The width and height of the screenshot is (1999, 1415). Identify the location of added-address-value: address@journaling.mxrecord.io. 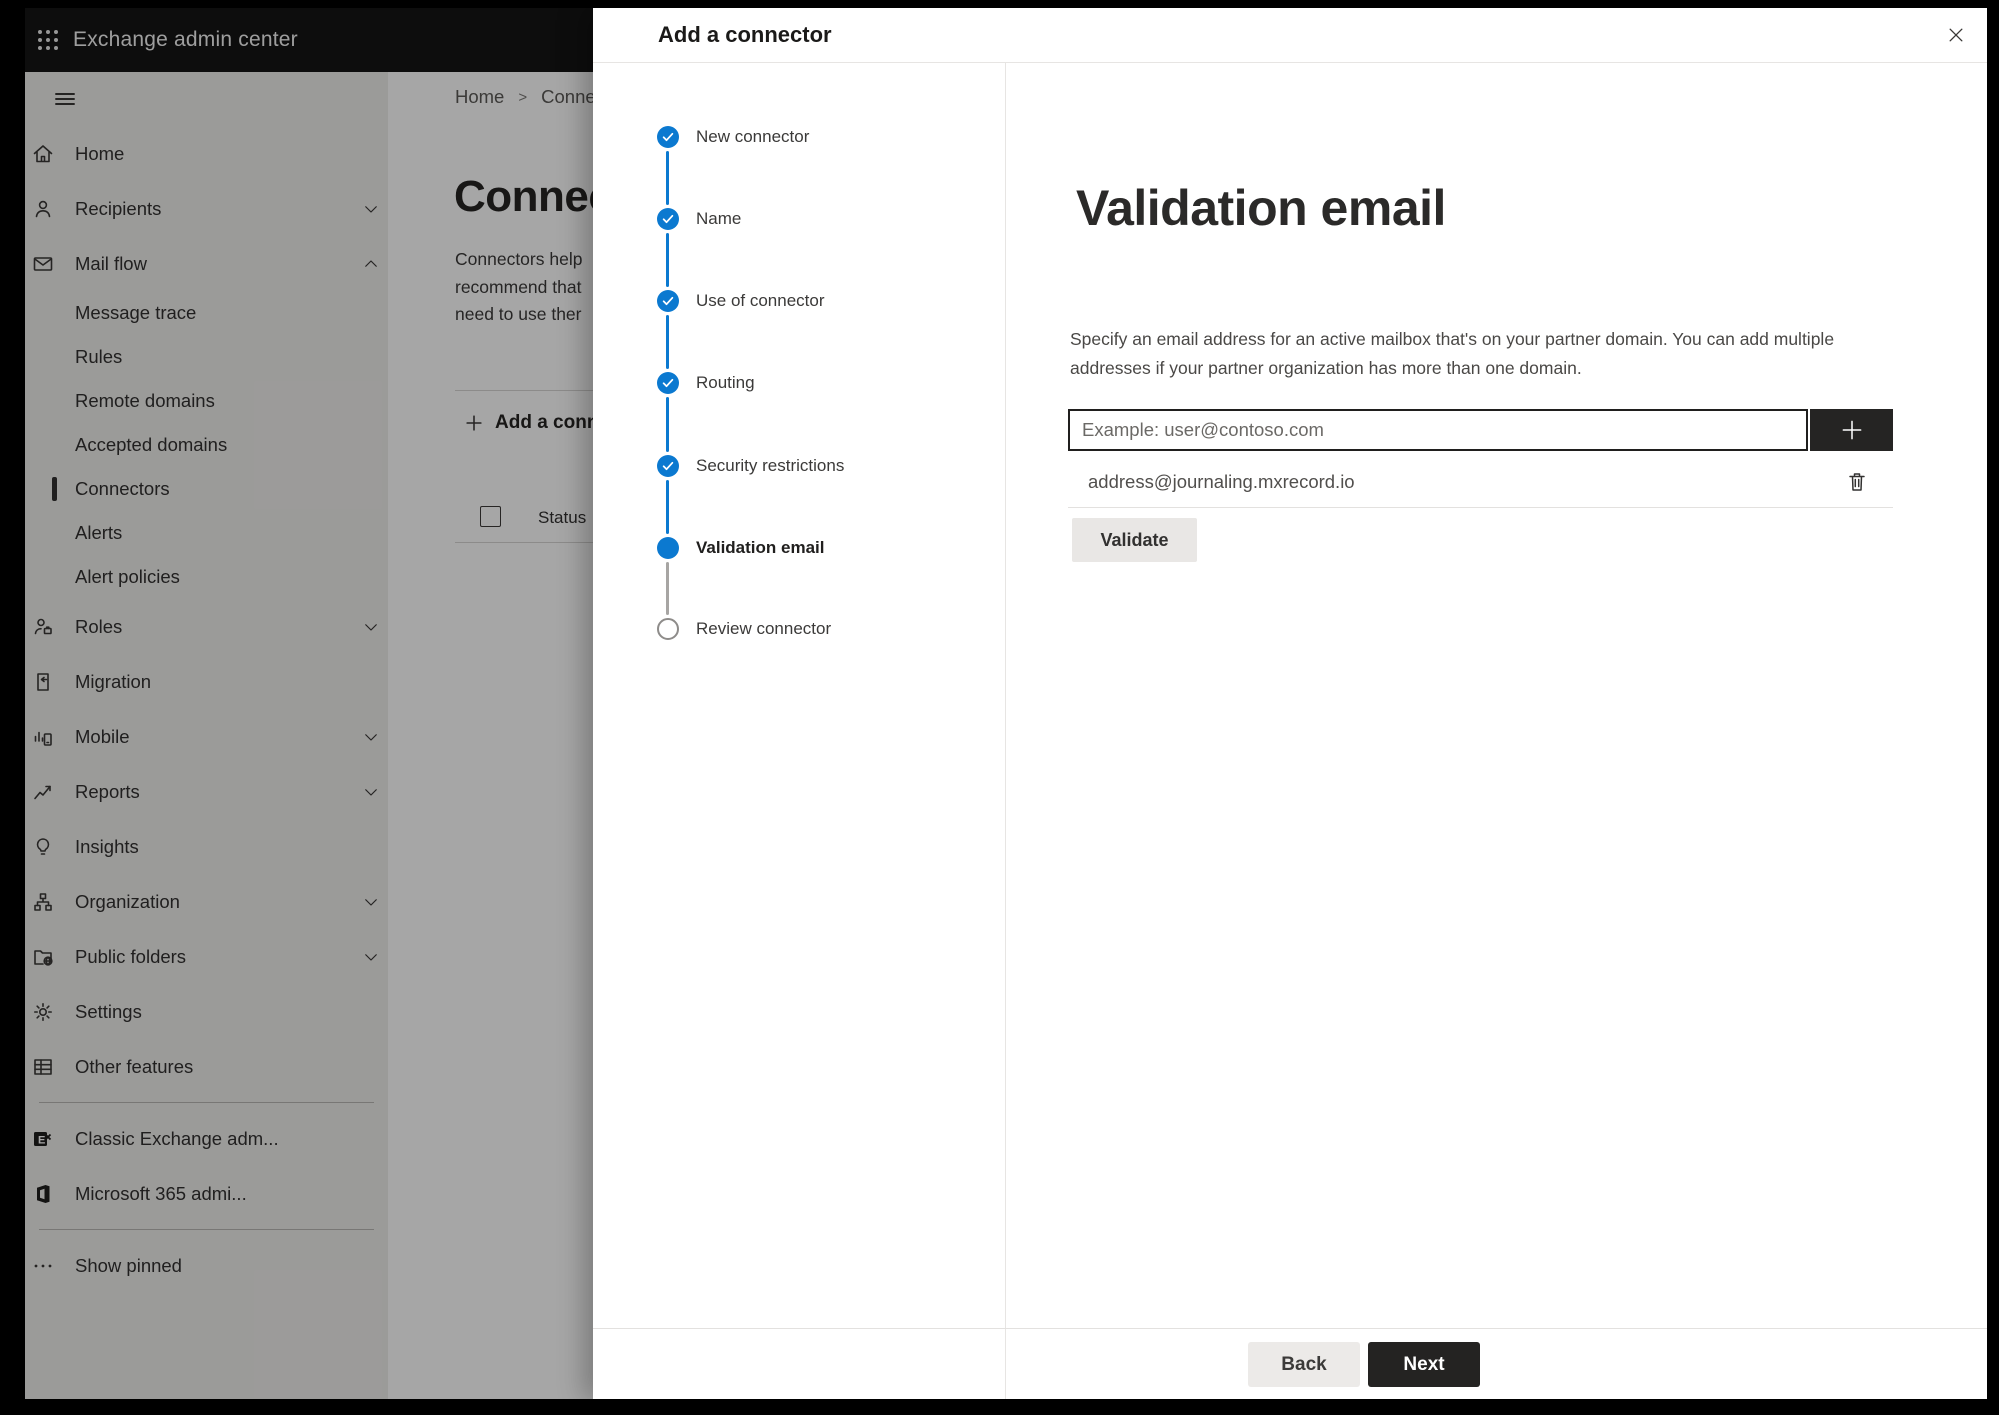
(1221, 481).